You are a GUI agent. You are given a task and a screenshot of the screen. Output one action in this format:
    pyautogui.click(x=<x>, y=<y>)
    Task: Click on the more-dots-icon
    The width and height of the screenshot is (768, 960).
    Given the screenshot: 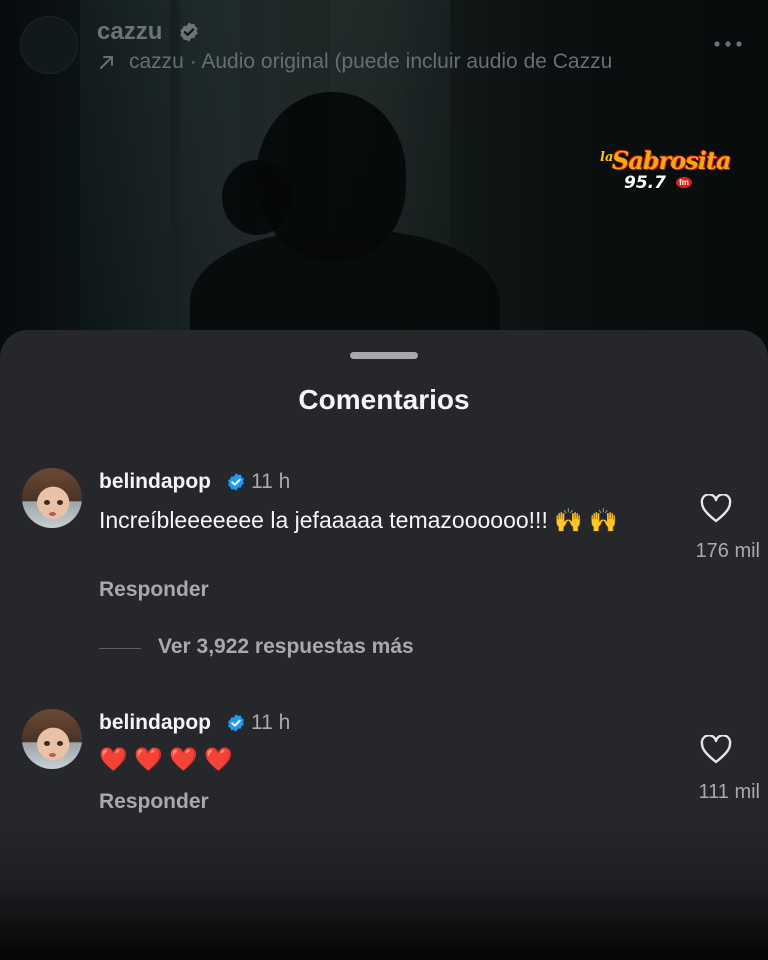 What is the action you would take?
    pyautogui.click(x=728, y=44)
    